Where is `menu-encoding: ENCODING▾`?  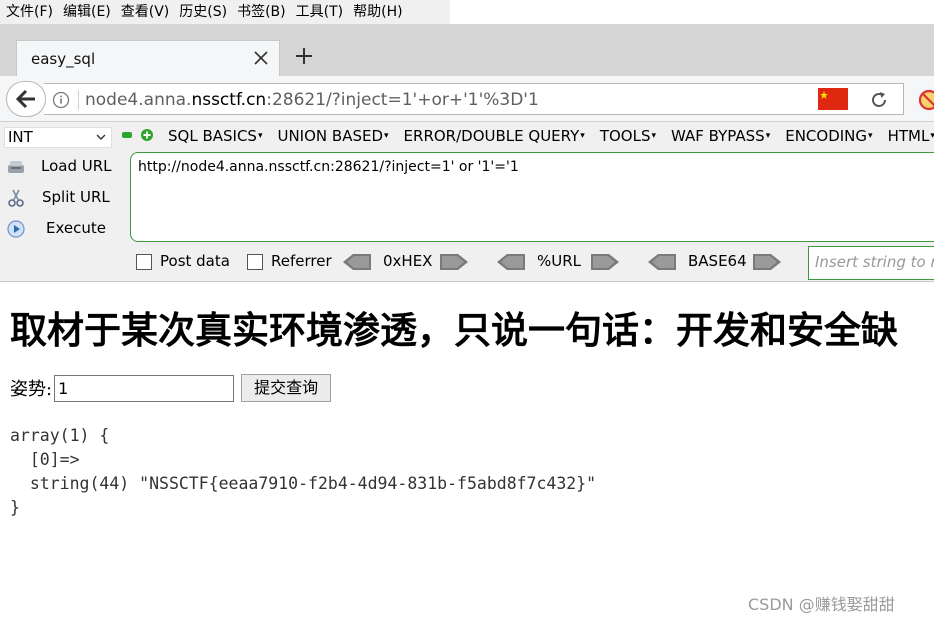 menu-encoding: ENCODING▾ is located at coordinates (828, 136).